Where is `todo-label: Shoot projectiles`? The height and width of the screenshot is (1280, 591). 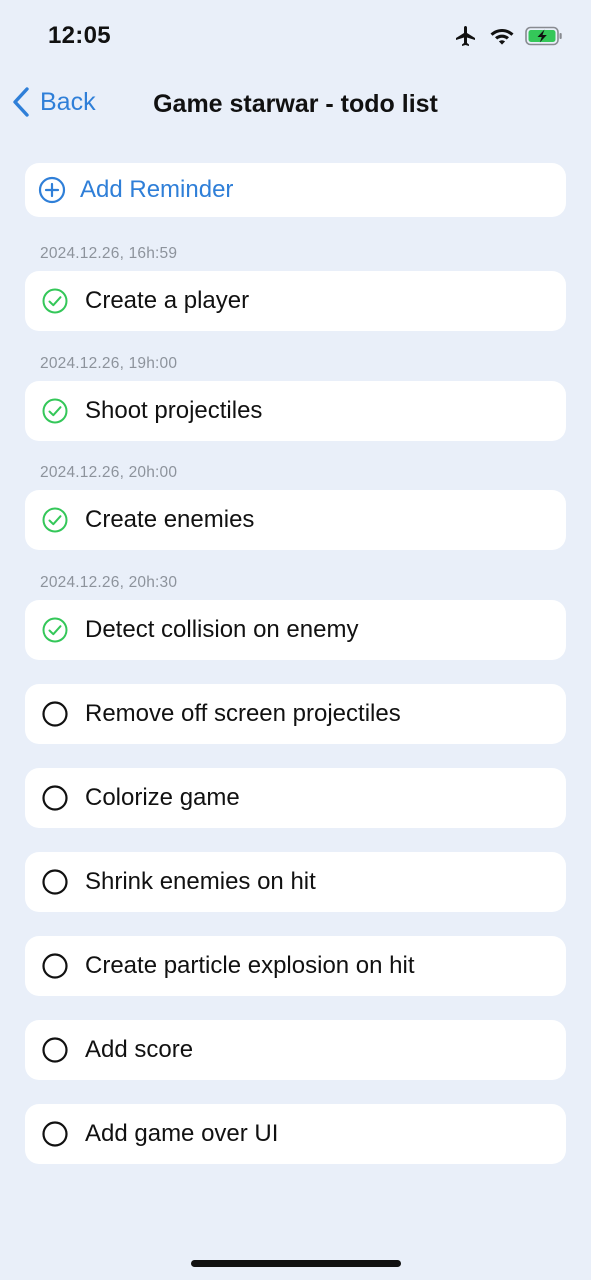
todo-label: Shoot projectiles is located at coordinates (174, 410).